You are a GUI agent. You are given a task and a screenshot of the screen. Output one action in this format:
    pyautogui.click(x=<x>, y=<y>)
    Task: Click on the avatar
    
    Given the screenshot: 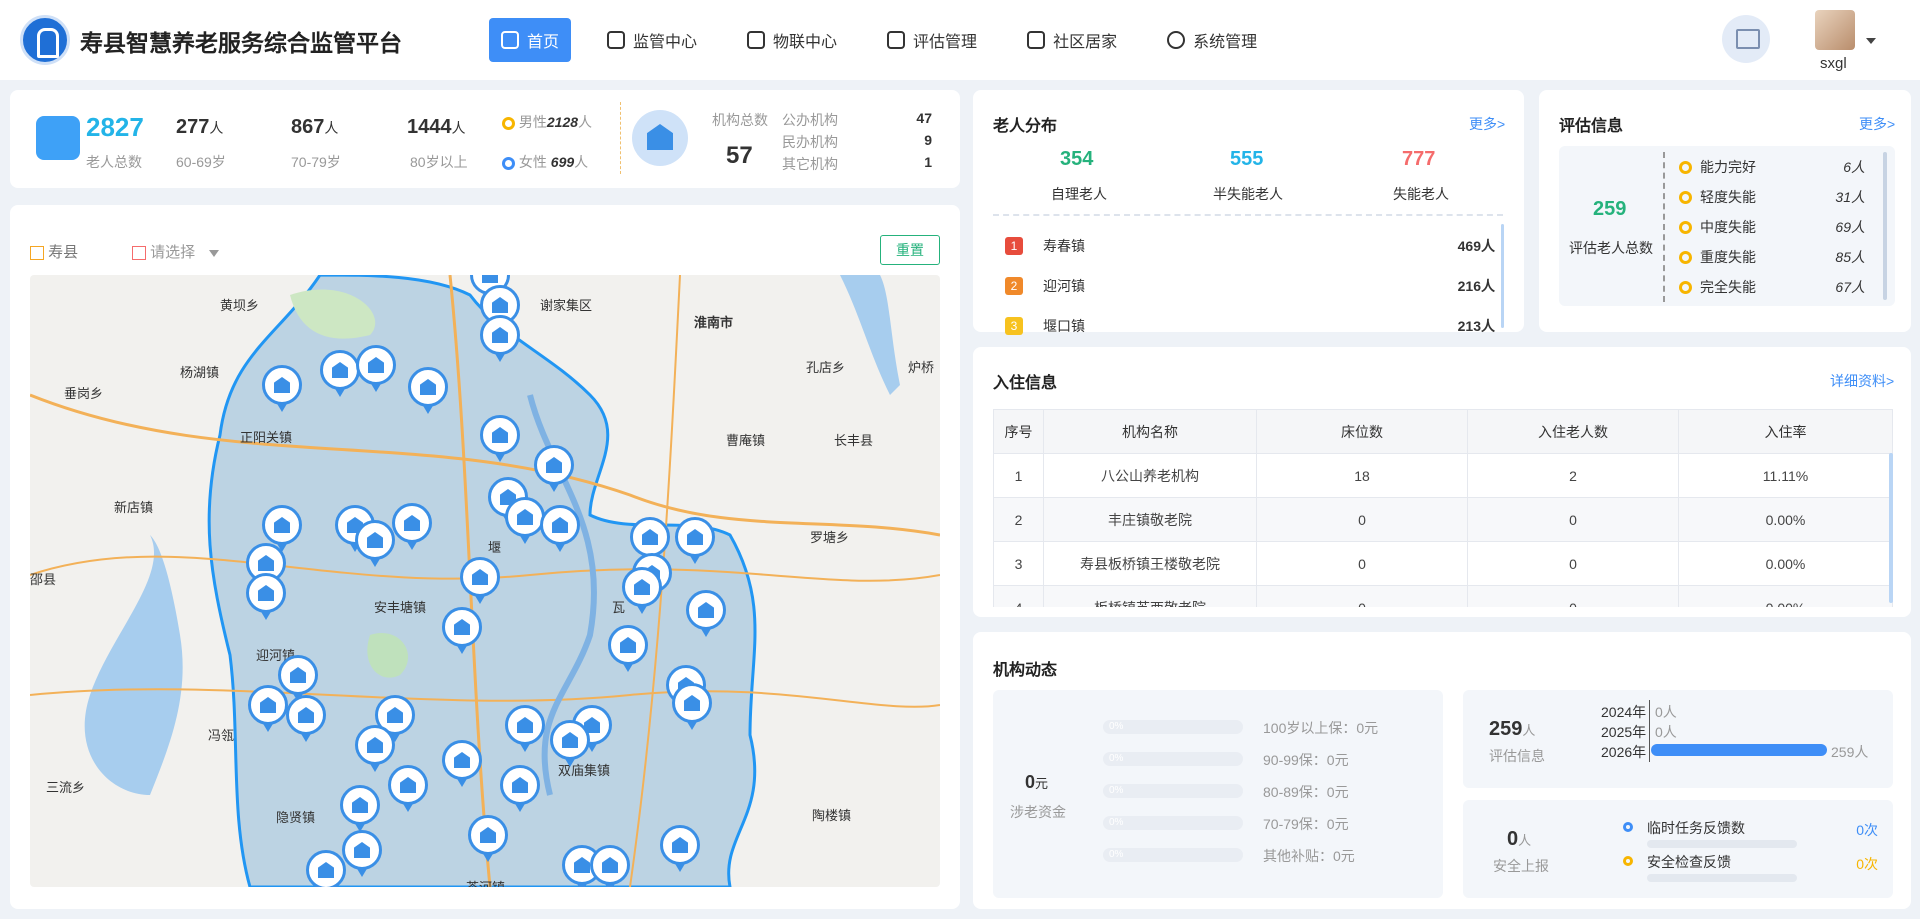 What is the action you would take?
    pyautogui.click(x=1835, y=30)
    